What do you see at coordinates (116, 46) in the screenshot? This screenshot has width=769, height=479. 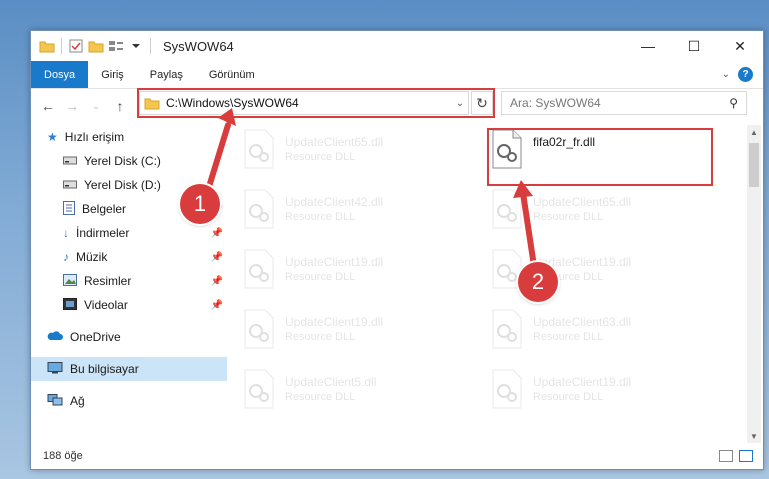 I see `view-options-icon` at bounding box center [116, 46].